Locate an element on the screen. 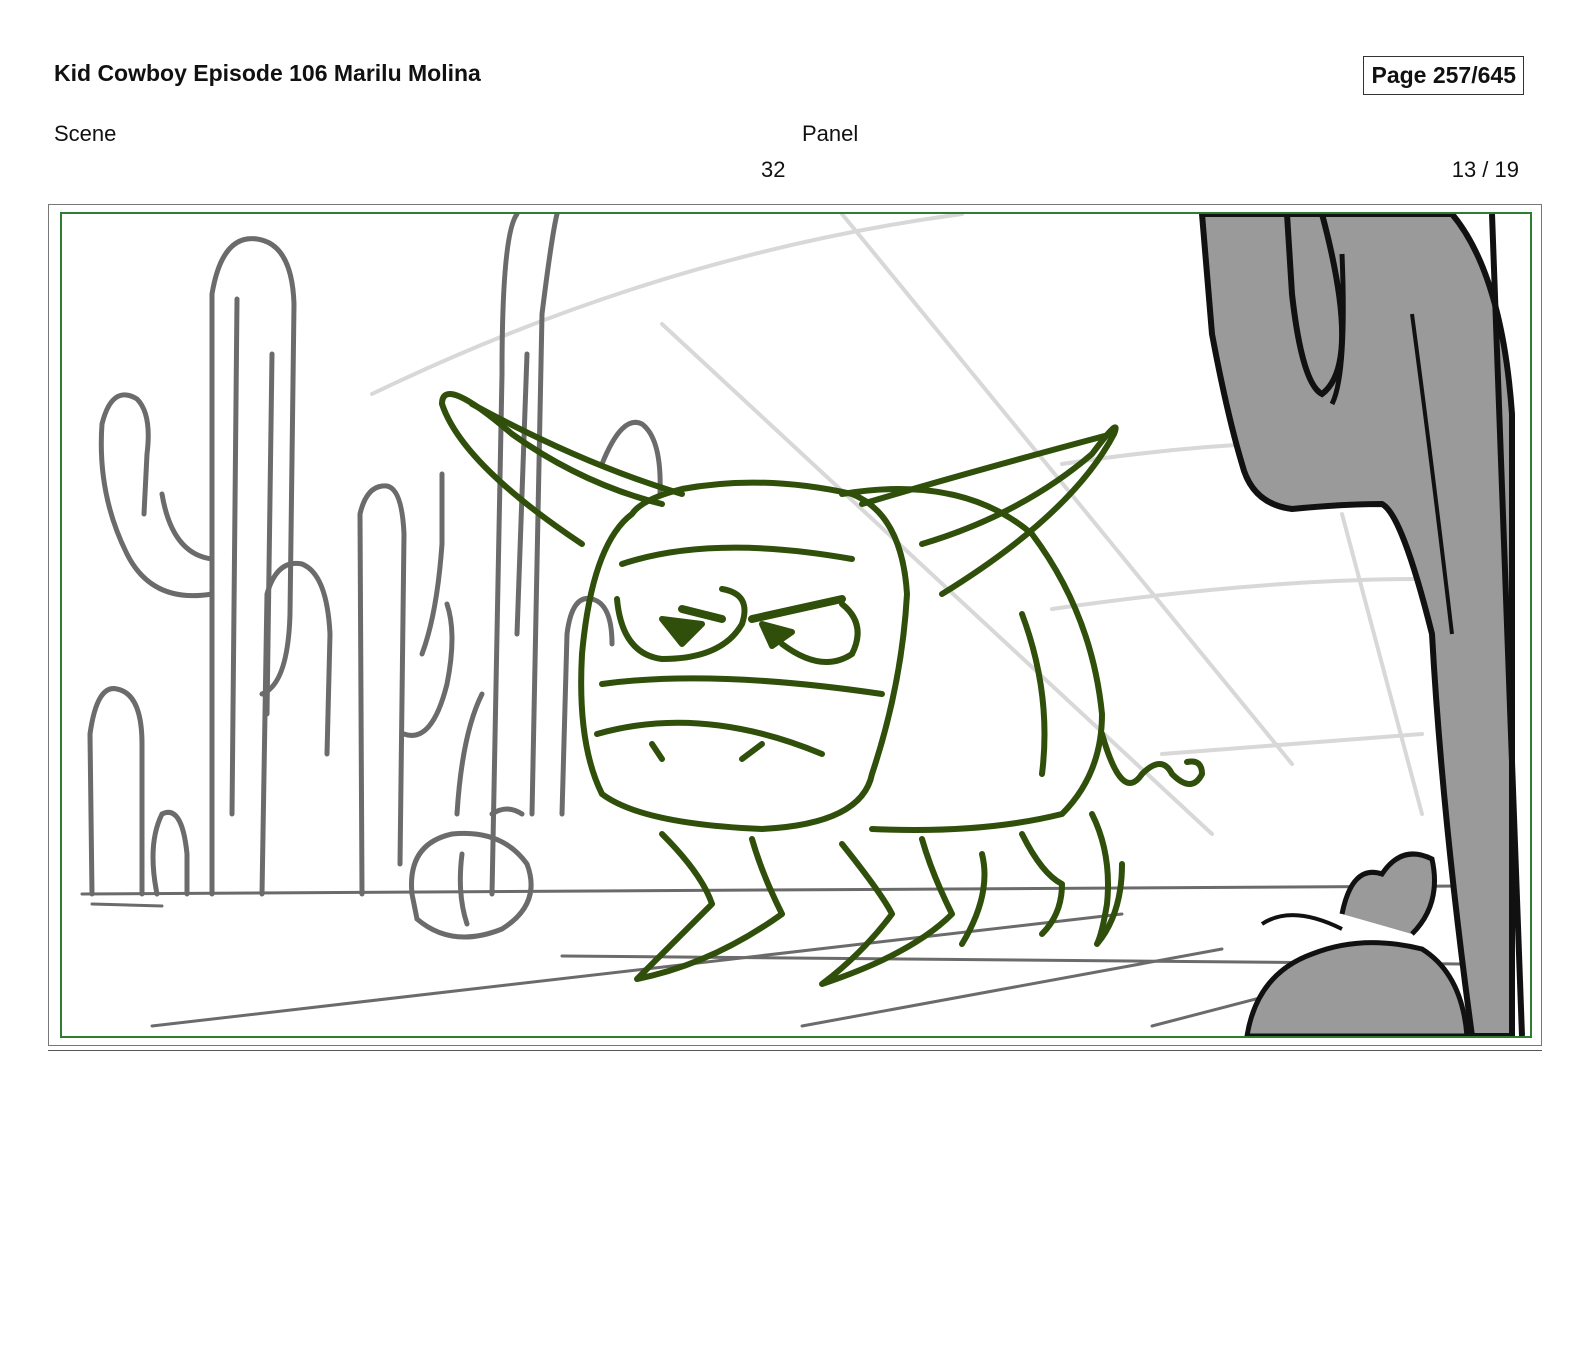  bottom-rule is located at coordinates (795, 1050).